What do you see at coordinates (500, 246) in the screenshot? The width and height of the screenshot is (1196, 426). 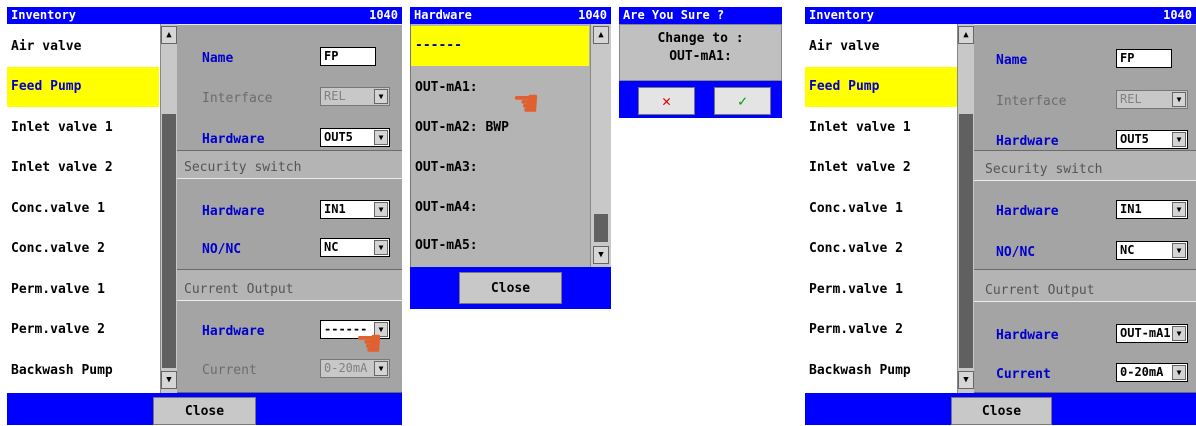 I see `list-item: OUT-mA5:` at bounding box center [500, 246].